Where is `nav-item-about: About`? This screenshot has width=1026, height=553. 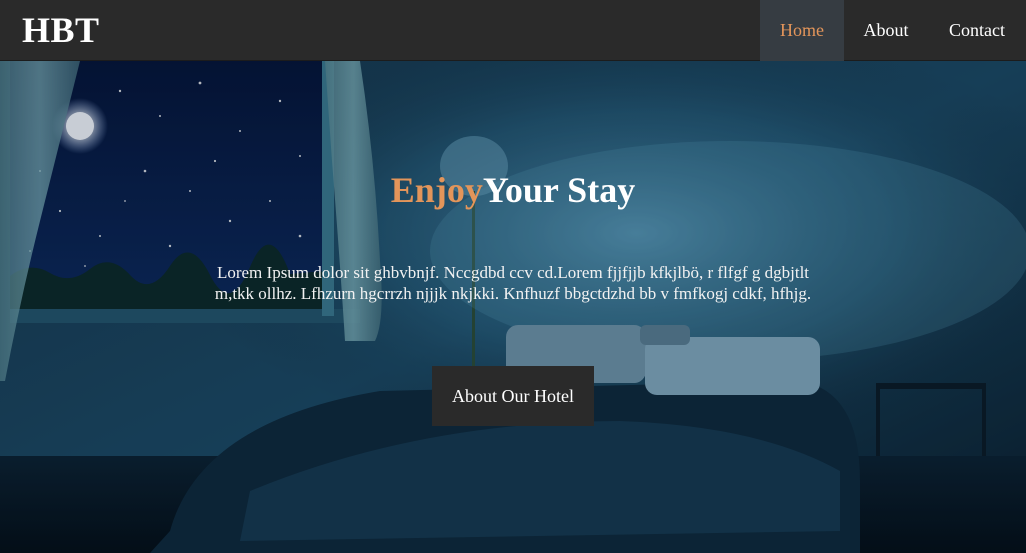 nav-item-about: About is located at coordinates (886, 30).